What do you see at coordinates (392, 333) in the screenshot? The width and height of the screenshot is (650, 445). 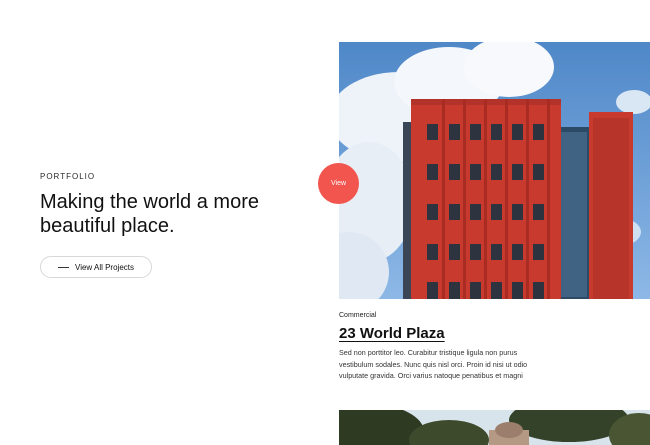 I see `project-title-link: 23 World Plaza` at bounding box center [392, 333].